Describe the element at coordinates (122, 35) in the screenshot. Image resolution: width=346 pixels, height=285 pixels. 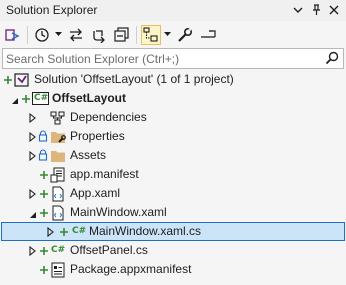
I see `collapse-all-icon` at that location.